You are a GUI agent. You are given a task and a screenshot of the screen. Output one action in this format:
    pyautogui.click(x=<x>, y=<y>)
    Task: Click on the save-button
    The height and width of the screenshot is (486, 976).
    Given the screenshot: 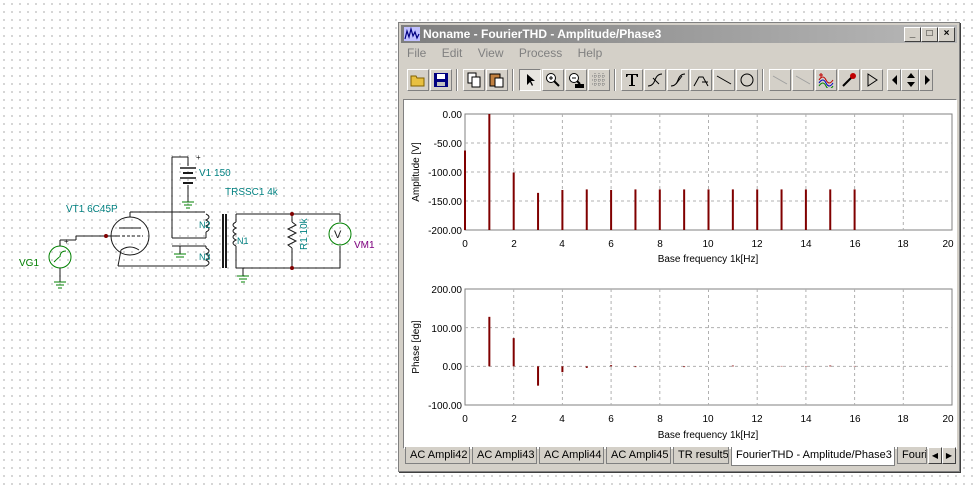 What is the action you would take?
    pyautogui.click(x=441, y=80)
    